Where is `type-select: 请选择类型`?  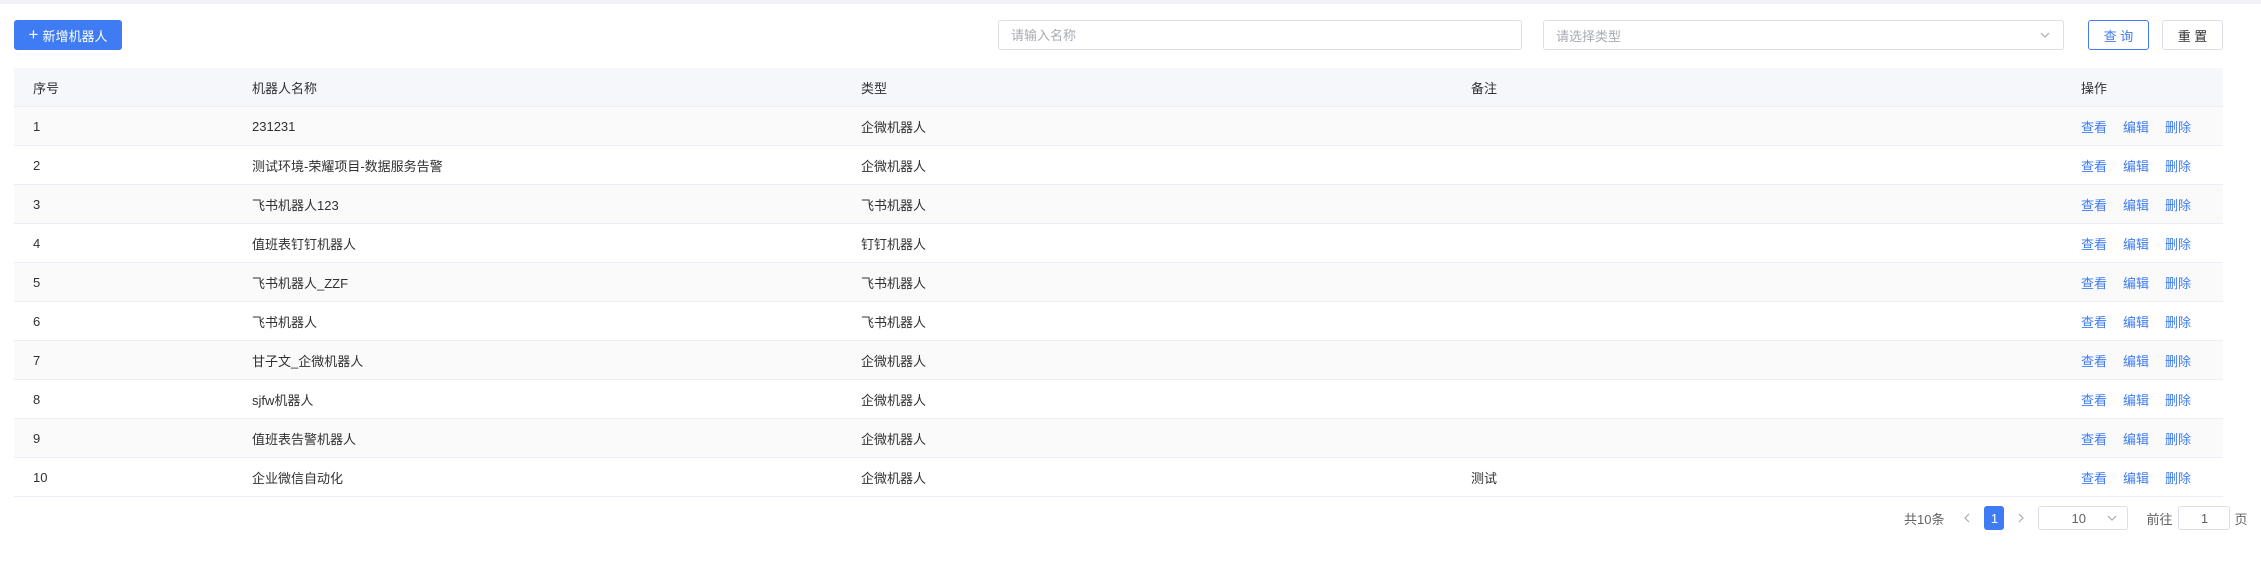 type-select: 请选择类型 is located at coordinates (1803, 35).